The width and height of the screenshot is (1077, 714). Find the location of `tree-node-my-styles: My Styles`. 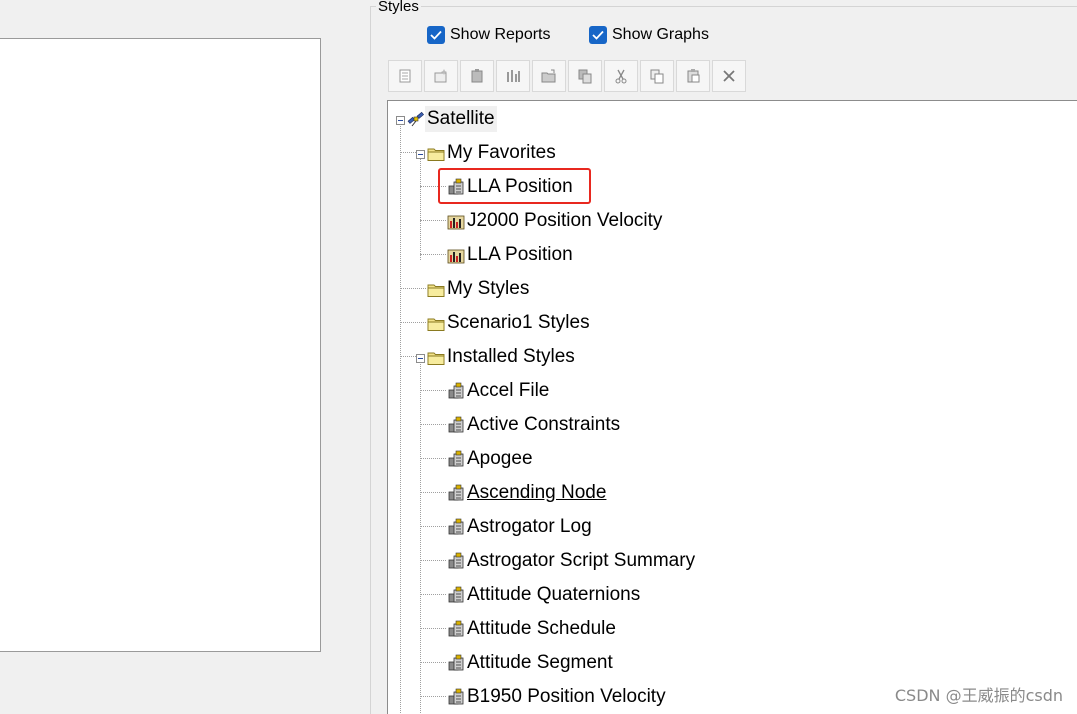

tree-node-my-styles: My Styles is located at coordinates (479, 289).